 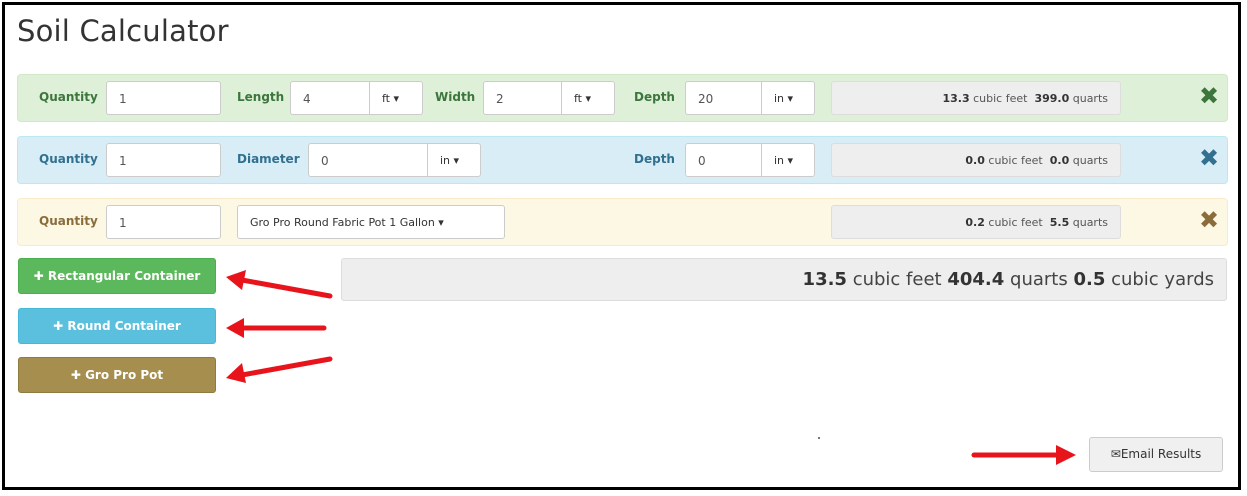 I want to click on length-input: 4, so click(x=330, y=98).